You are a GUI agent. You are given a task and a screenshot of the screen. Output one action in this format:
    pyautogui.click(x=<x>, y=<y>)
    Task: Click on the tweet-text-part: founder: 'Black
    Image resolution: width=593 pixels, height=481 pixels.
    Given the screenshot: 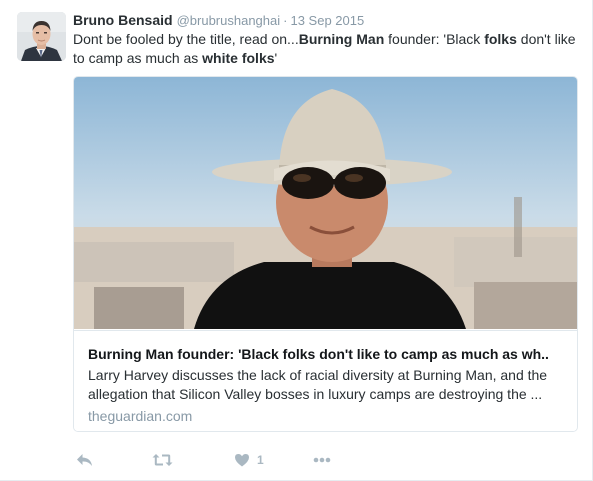 What is the action you would take?
    pyautogui.click(x=434, y=39)
    